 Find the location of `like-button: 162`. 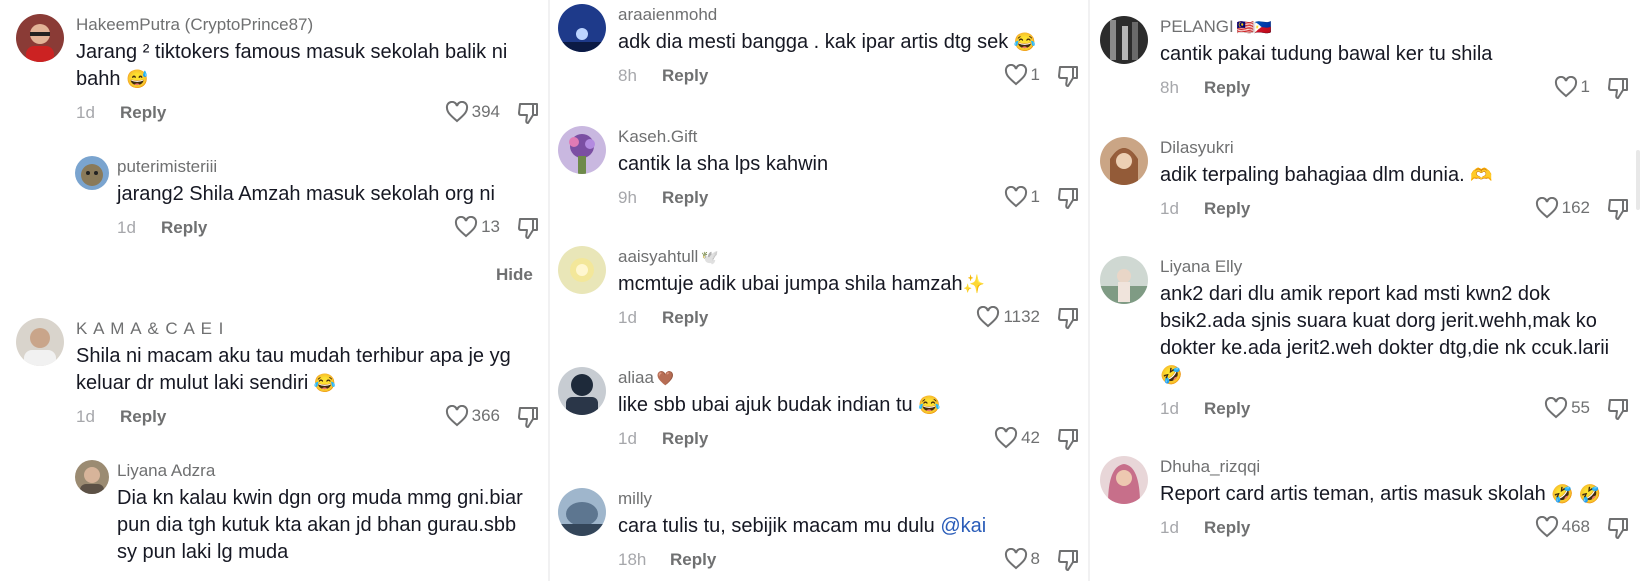

like-button: 162 is located at coordinates (1562, 208).